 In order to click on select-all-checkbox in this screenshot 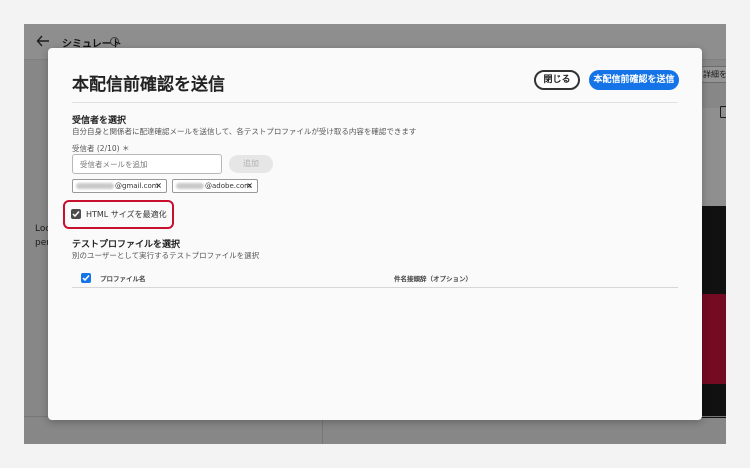, I will do `click(86, 278)`.